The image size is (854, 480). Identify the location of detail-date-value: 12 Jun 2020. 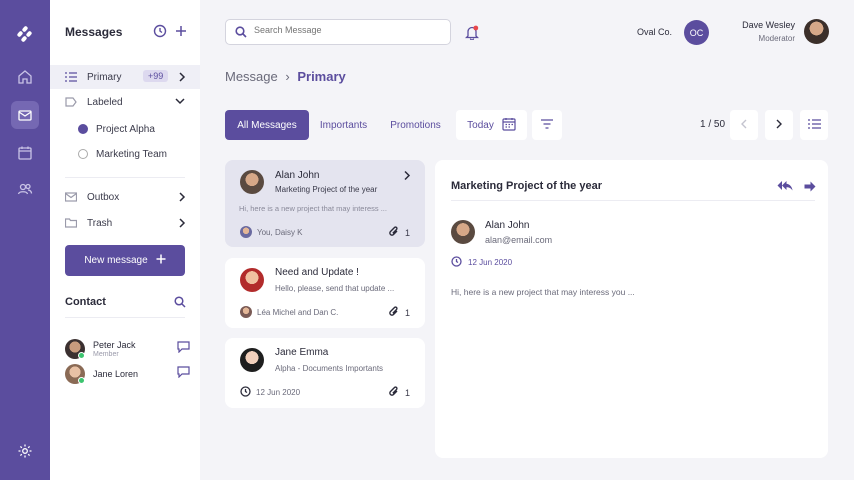
(490, 262).